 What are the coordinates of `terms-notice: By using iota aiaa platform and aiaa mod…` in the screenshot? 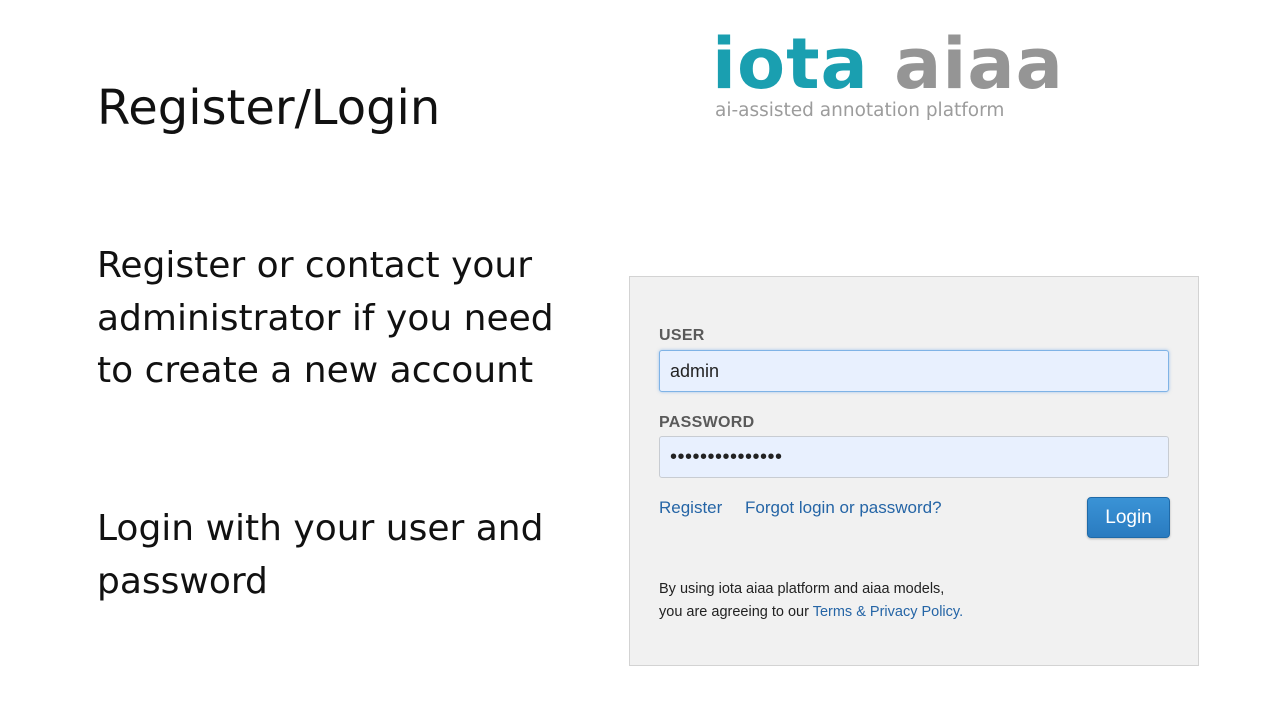 It's located at (811, 601).